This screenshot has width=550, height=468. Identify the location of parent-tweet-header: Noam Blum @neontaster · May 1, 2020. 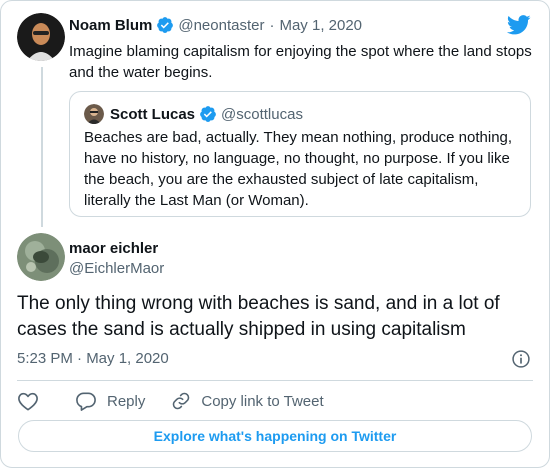
(215, 25).